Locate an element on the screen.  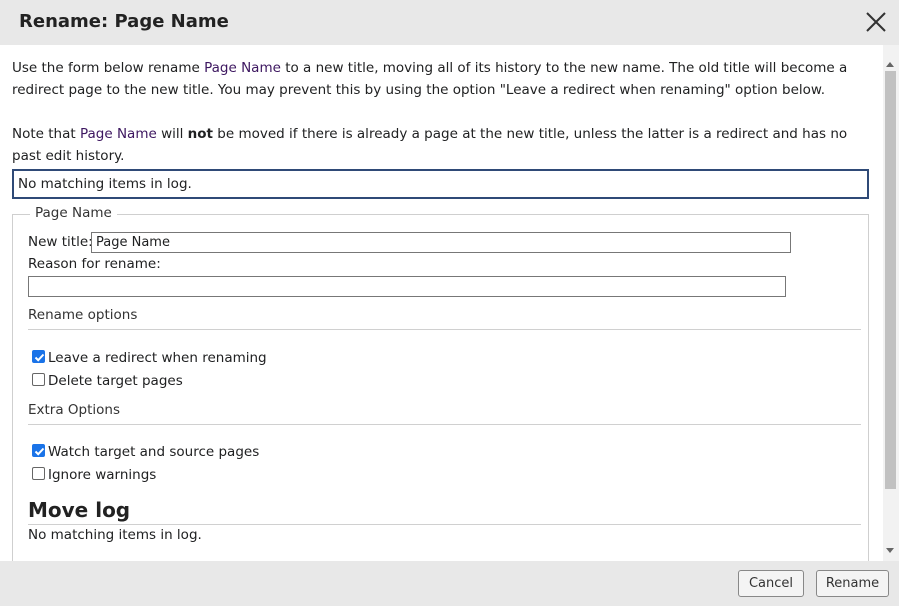
watch-pages-checkbox is located at coordinates (38, 450).